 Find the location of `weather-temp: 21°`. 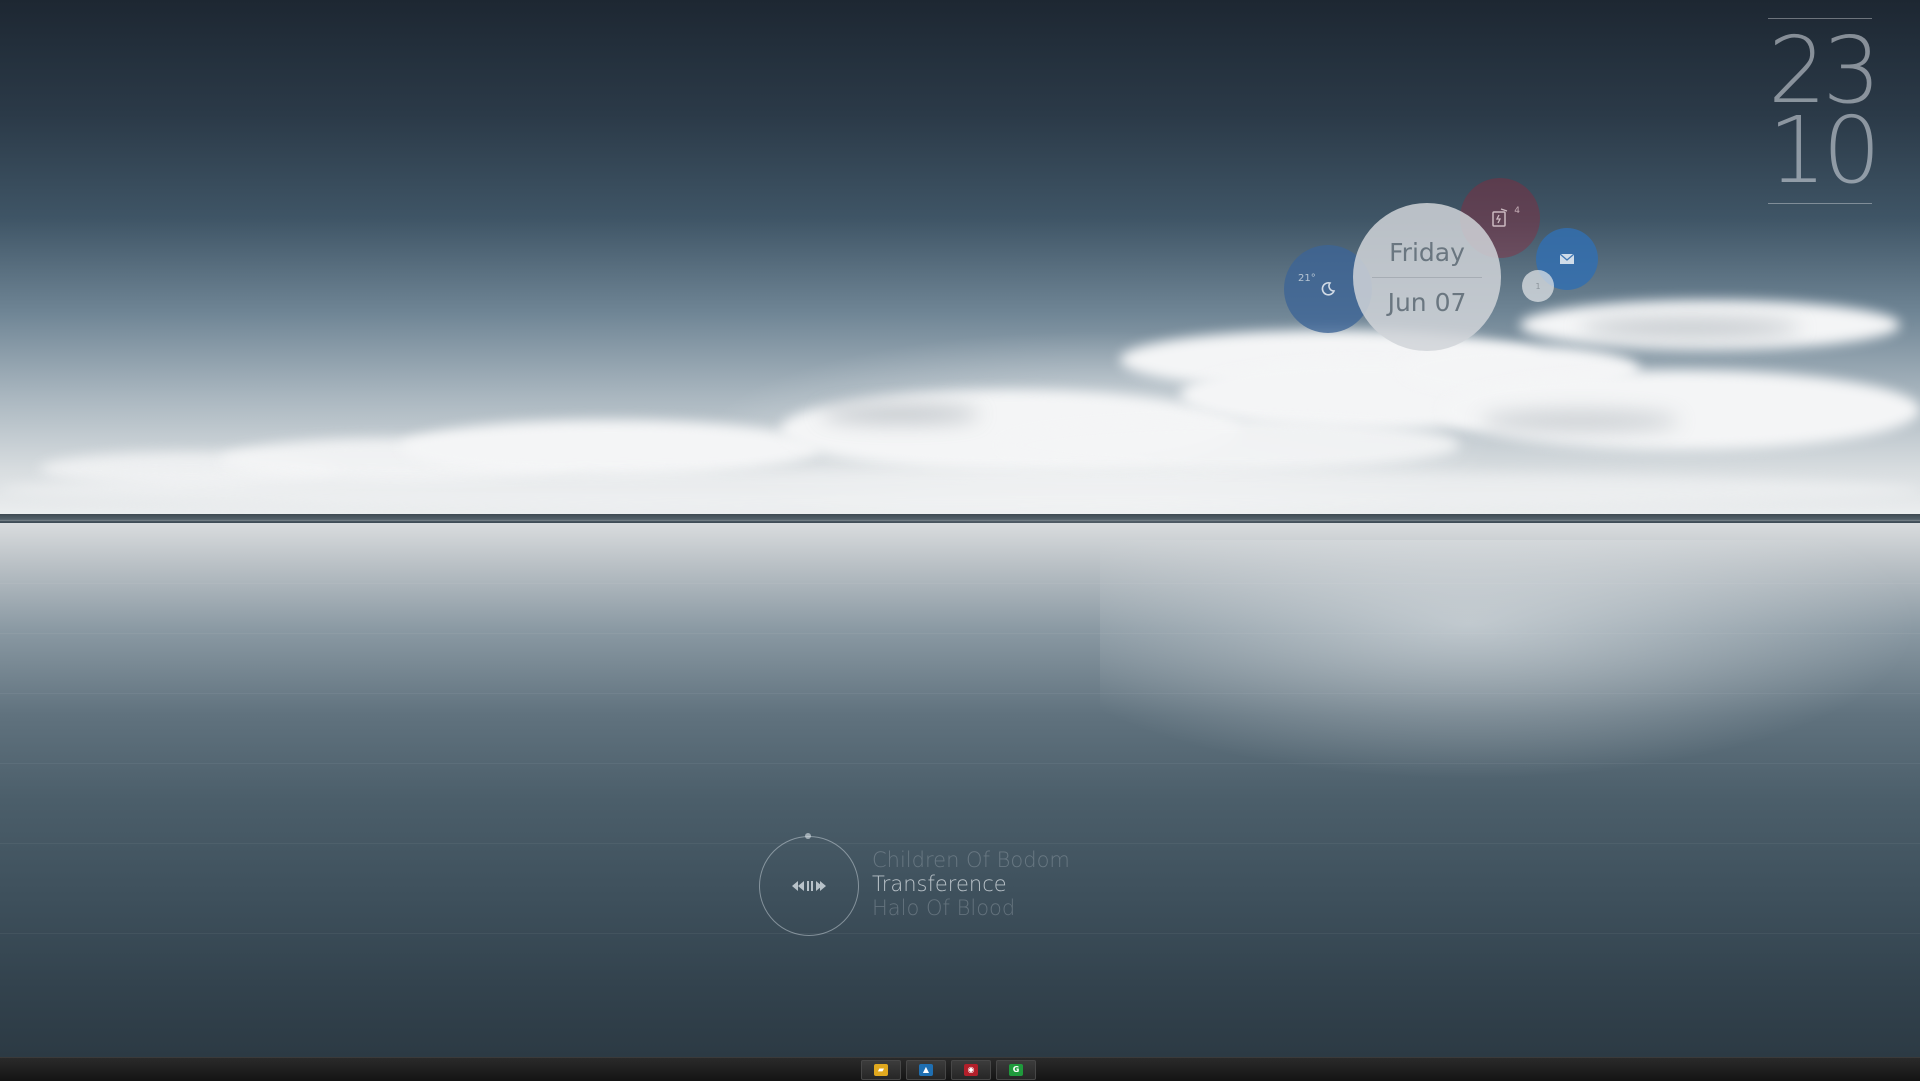

weather-temp: 21° is located at coordinates (1307, 278).